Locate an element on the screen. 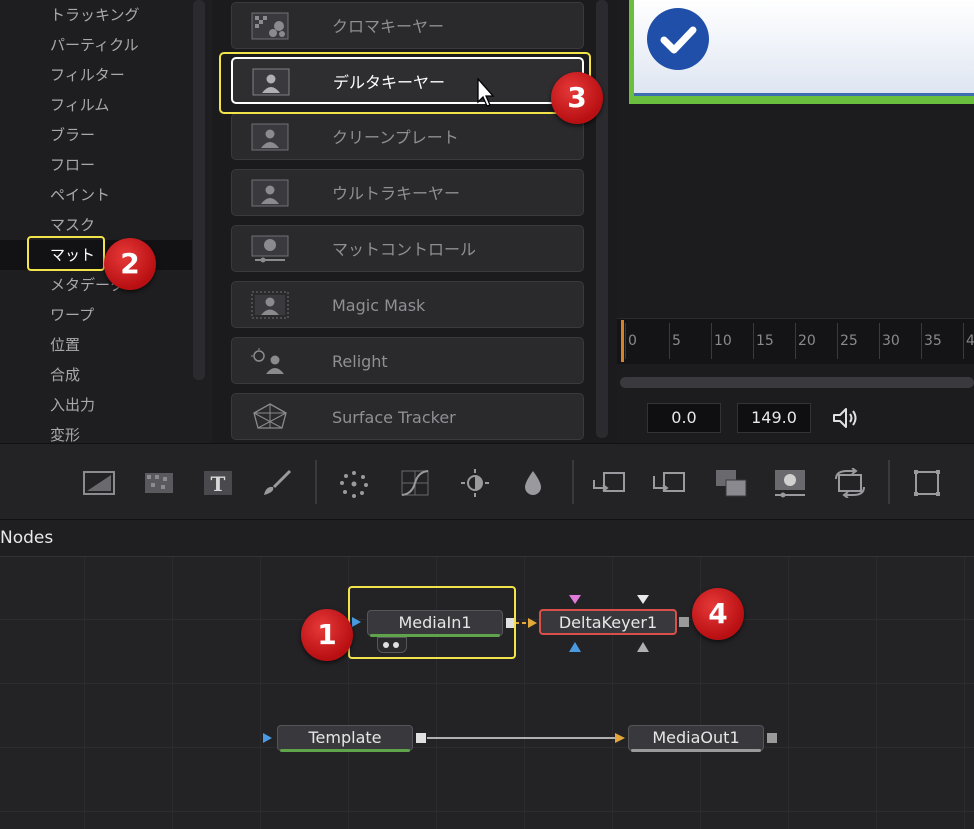 The width and height of the screenshot is (974, 829). background-icon is located at coordinates (99, 483).